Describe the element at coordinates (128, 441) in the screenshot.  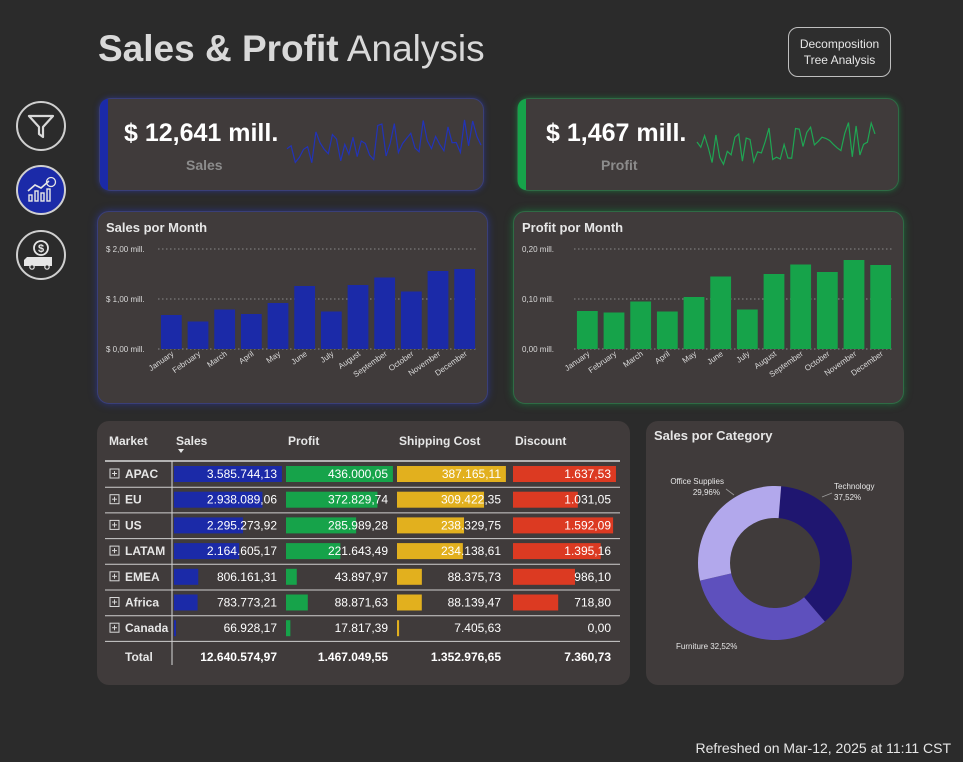
I see `column-header: Market` at that location.